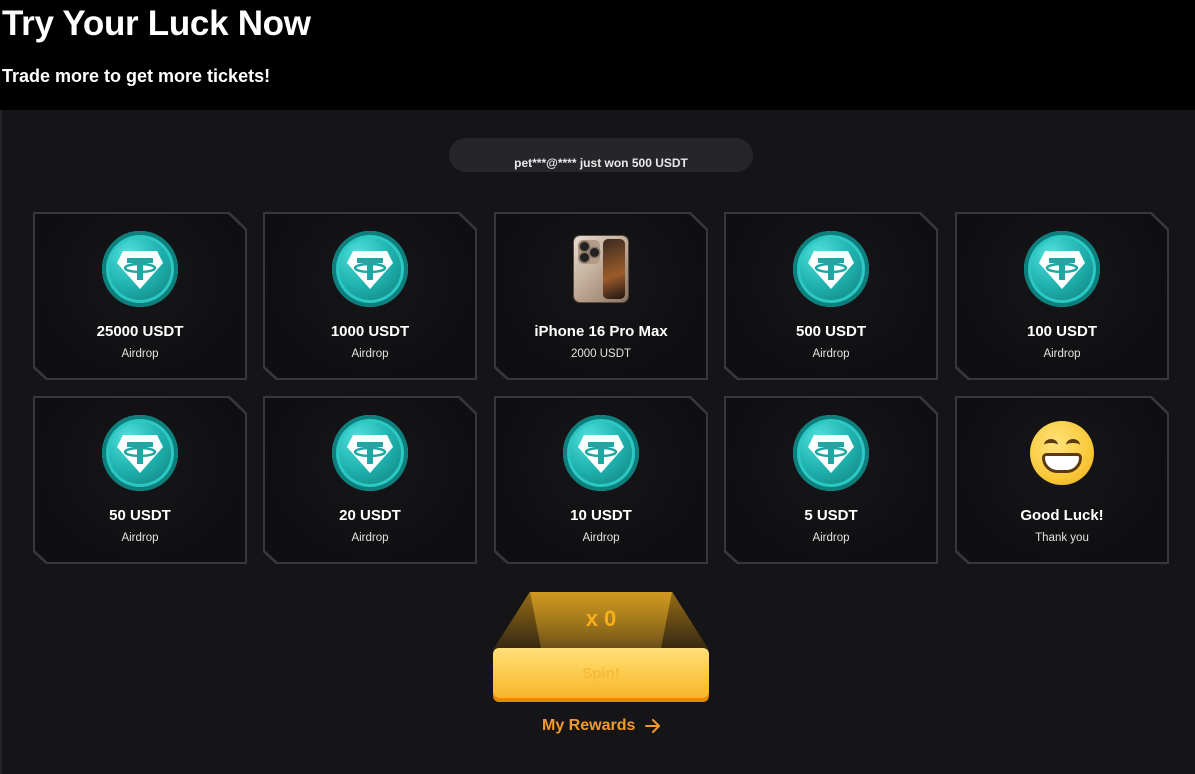 Image resolution: width=1195 pixels, height=774 pixels. Describe the element at coordinates (140, 515) in the screenshot. I see `prize-title: 50 USDT` at that location.